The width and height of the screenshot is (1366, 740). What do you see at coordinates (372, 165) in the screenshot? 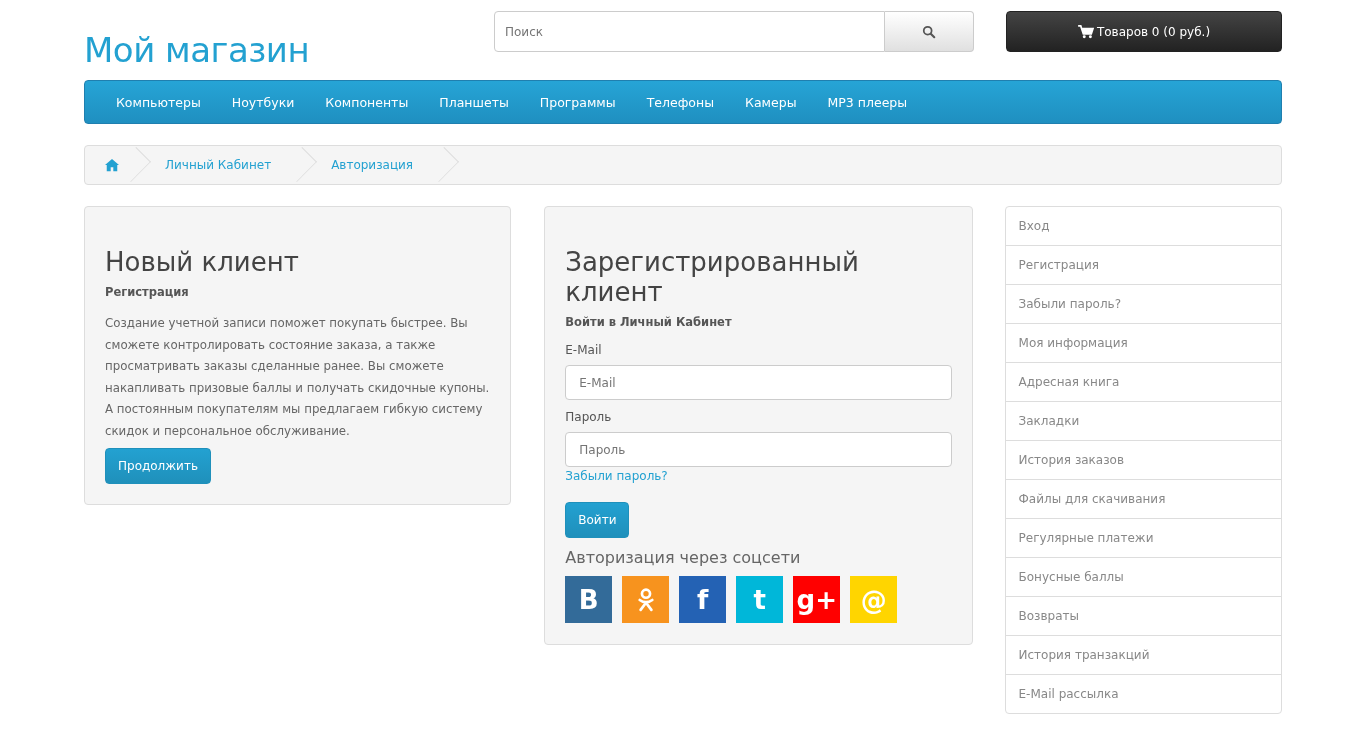
I see `breadcrumb-link: Авторизация` at bounding box center [372, 165].